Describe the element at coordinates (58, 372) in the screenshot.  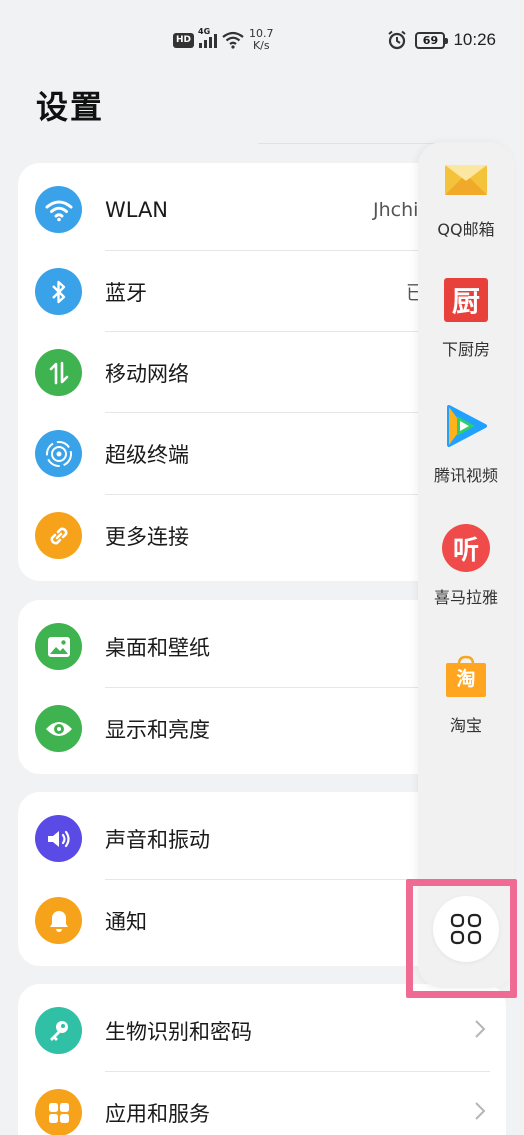
I see `mobile-data-icon` at that location.